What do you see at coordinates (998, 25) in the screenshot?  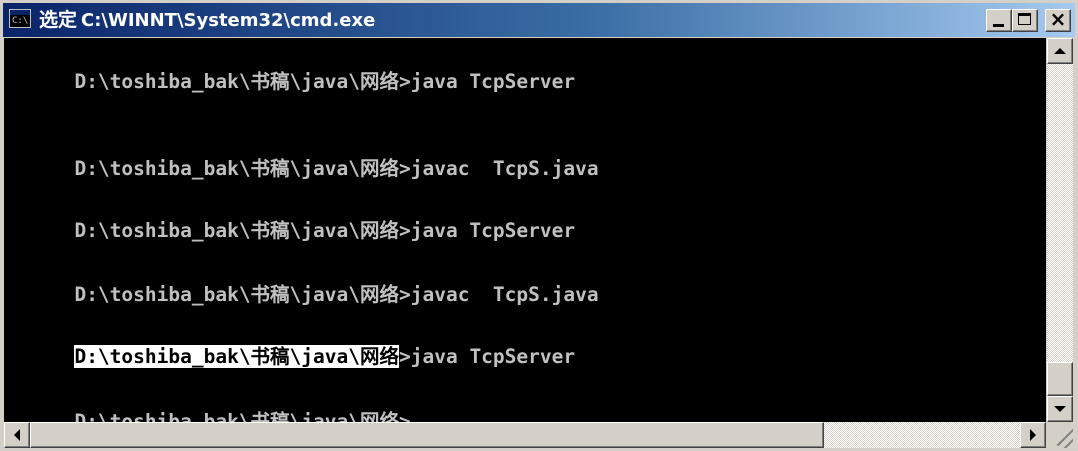 I see `minimize-icon` at bounding box center [998, 25].